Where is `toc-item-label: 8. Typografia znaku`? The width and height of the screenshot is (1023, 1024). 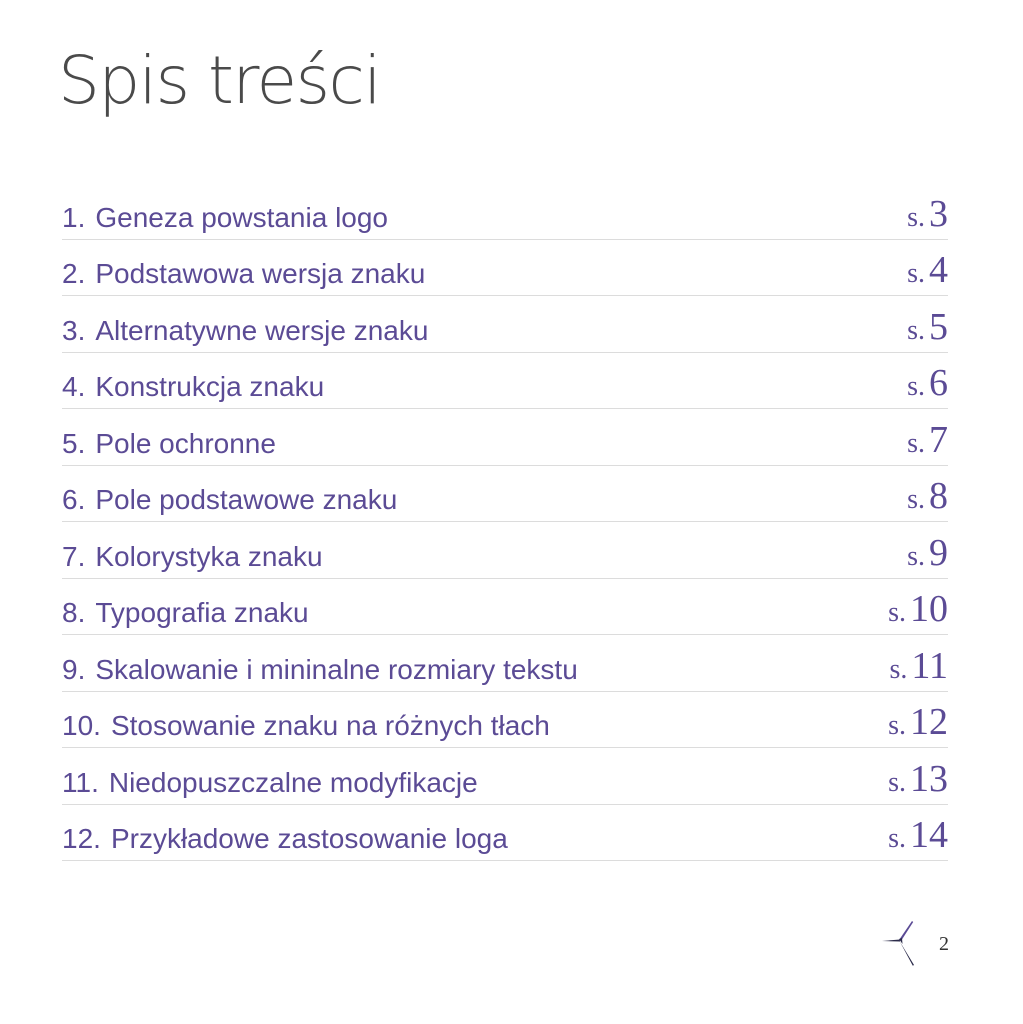
toc-item-label: 8. Typografia znaku is located at coordinates (185, 613).